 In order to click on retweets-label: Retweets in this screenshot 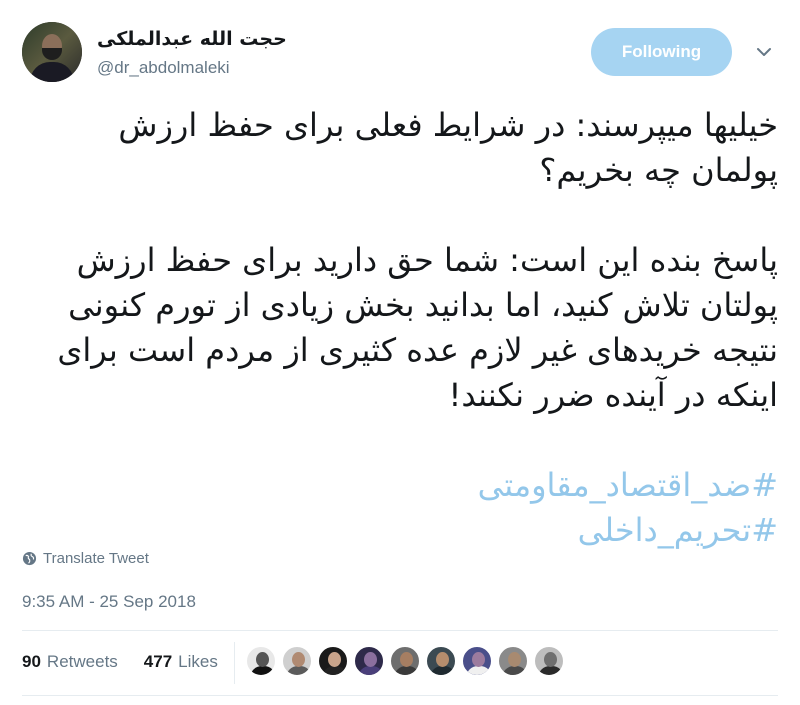, I will do `click(82, 662)`.